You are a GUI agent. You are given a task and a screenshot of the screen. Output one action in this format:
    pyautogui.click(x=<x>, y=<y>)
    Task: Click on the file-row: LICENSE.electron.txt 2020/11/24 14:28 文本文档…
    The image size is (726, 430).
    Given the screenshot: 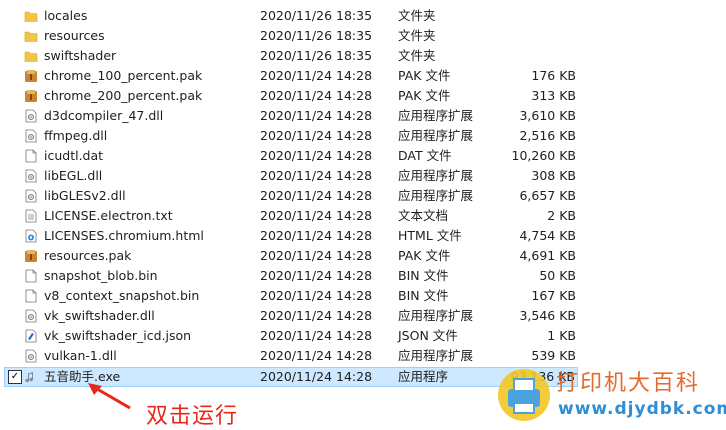 What is the action you would take?
    pyautogui.click(x=363, y=216)
    